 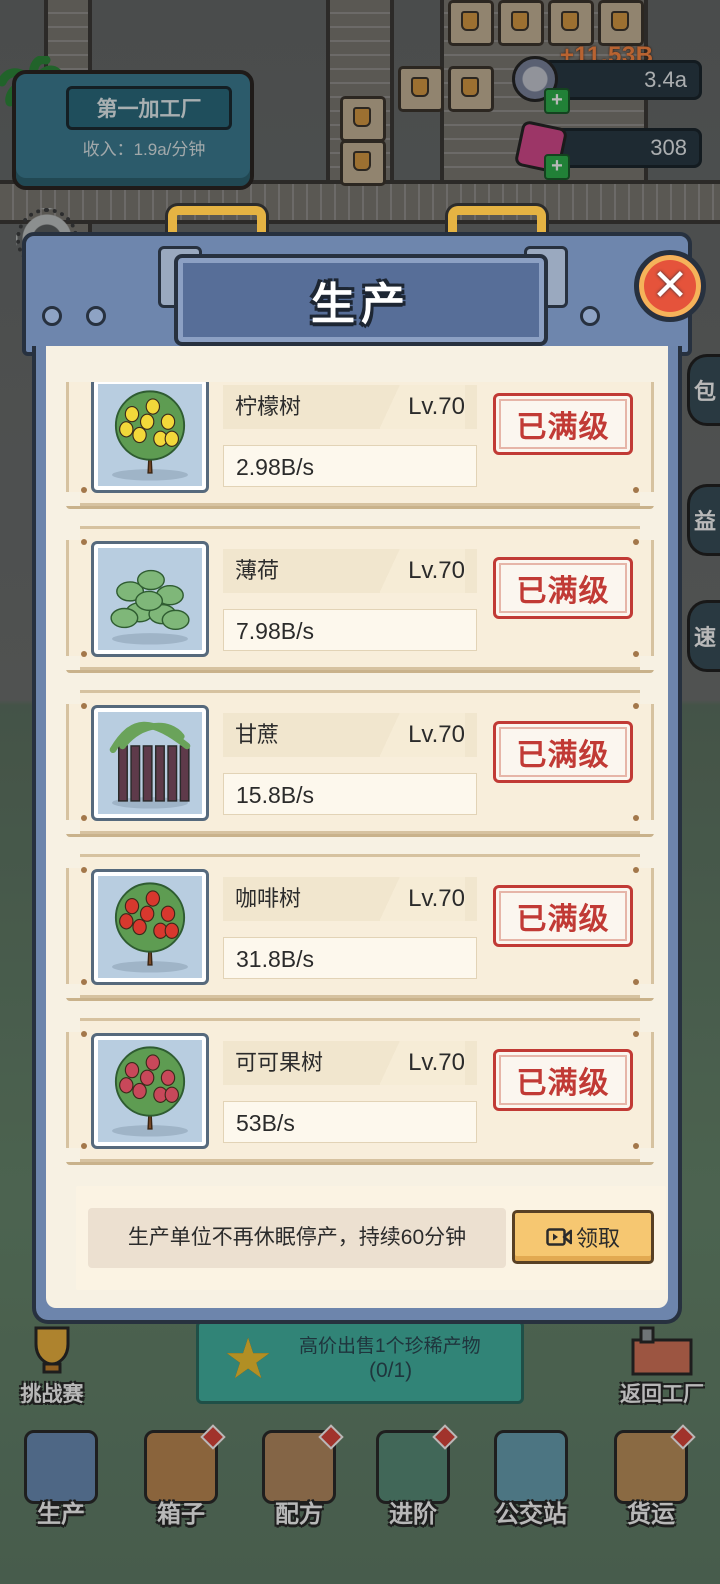 I want to click on item-name: 可可果树, so click(x=279, y=1062).